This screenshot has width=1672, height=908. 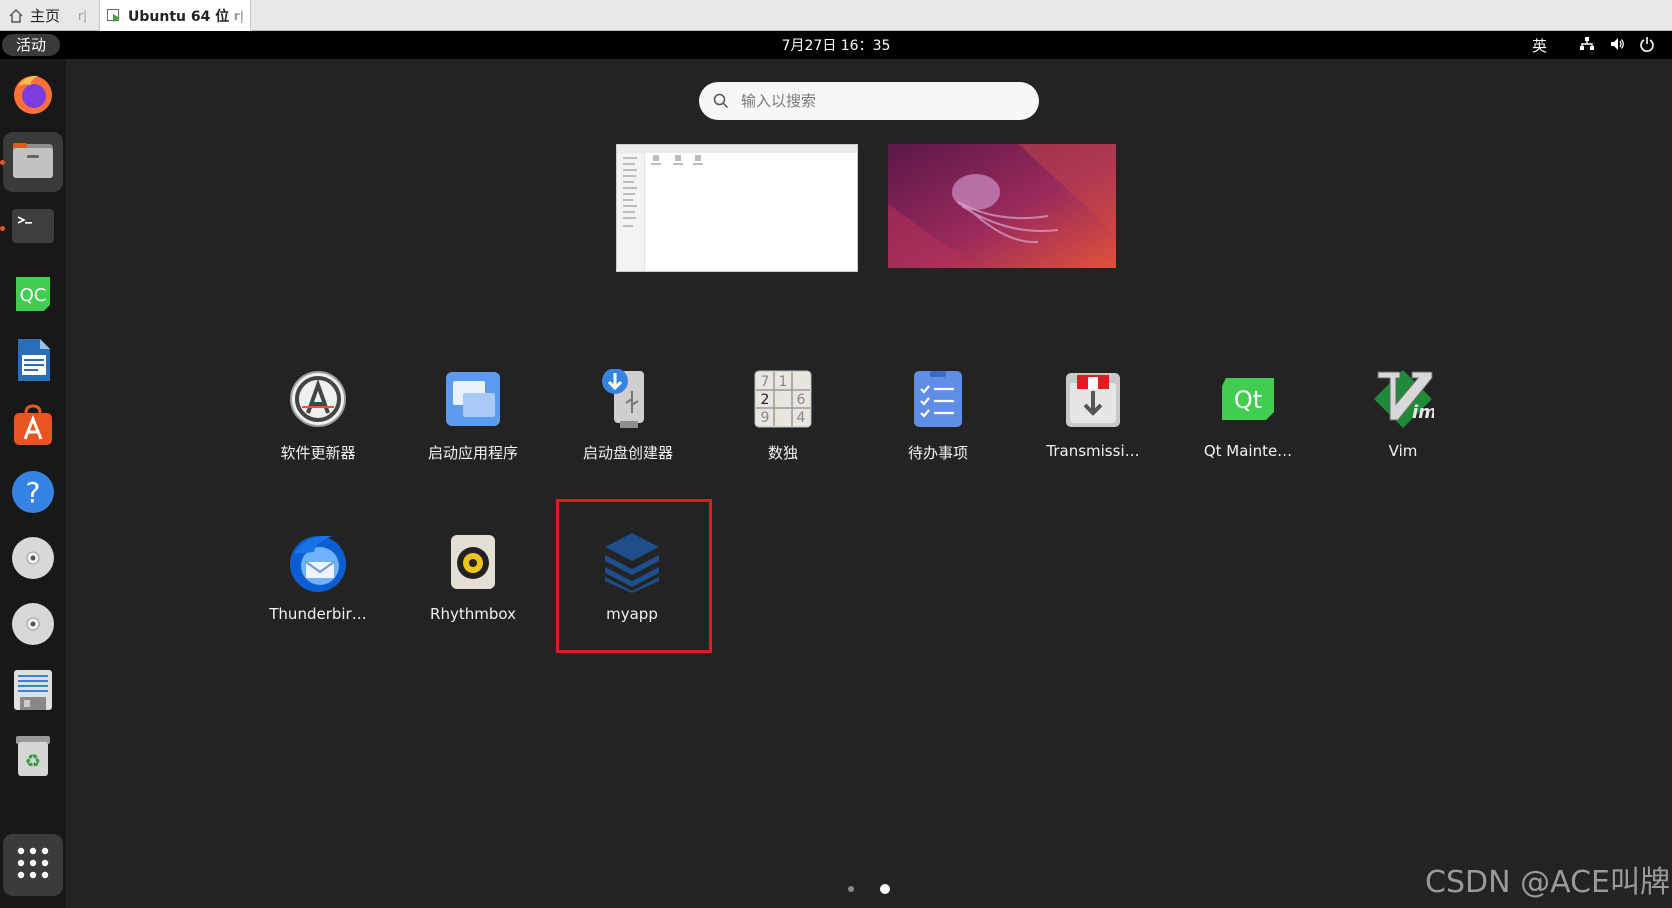 I want to click on dock-firefox, so click(x=33, y=96).